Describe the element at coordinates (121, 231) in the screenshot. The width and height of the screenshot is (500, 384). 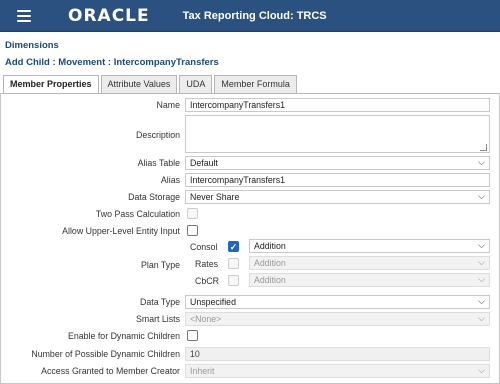
I see `allow-upper-label: Allow Upper-Level Entity Input` at that location.